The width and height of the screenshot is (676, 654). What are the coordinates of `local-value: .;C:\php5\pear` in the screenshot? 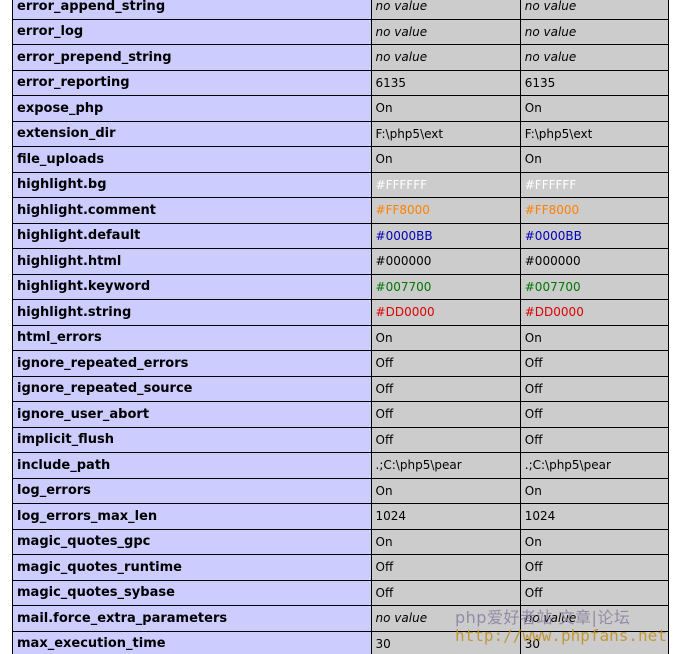 It's located at (445, 465).